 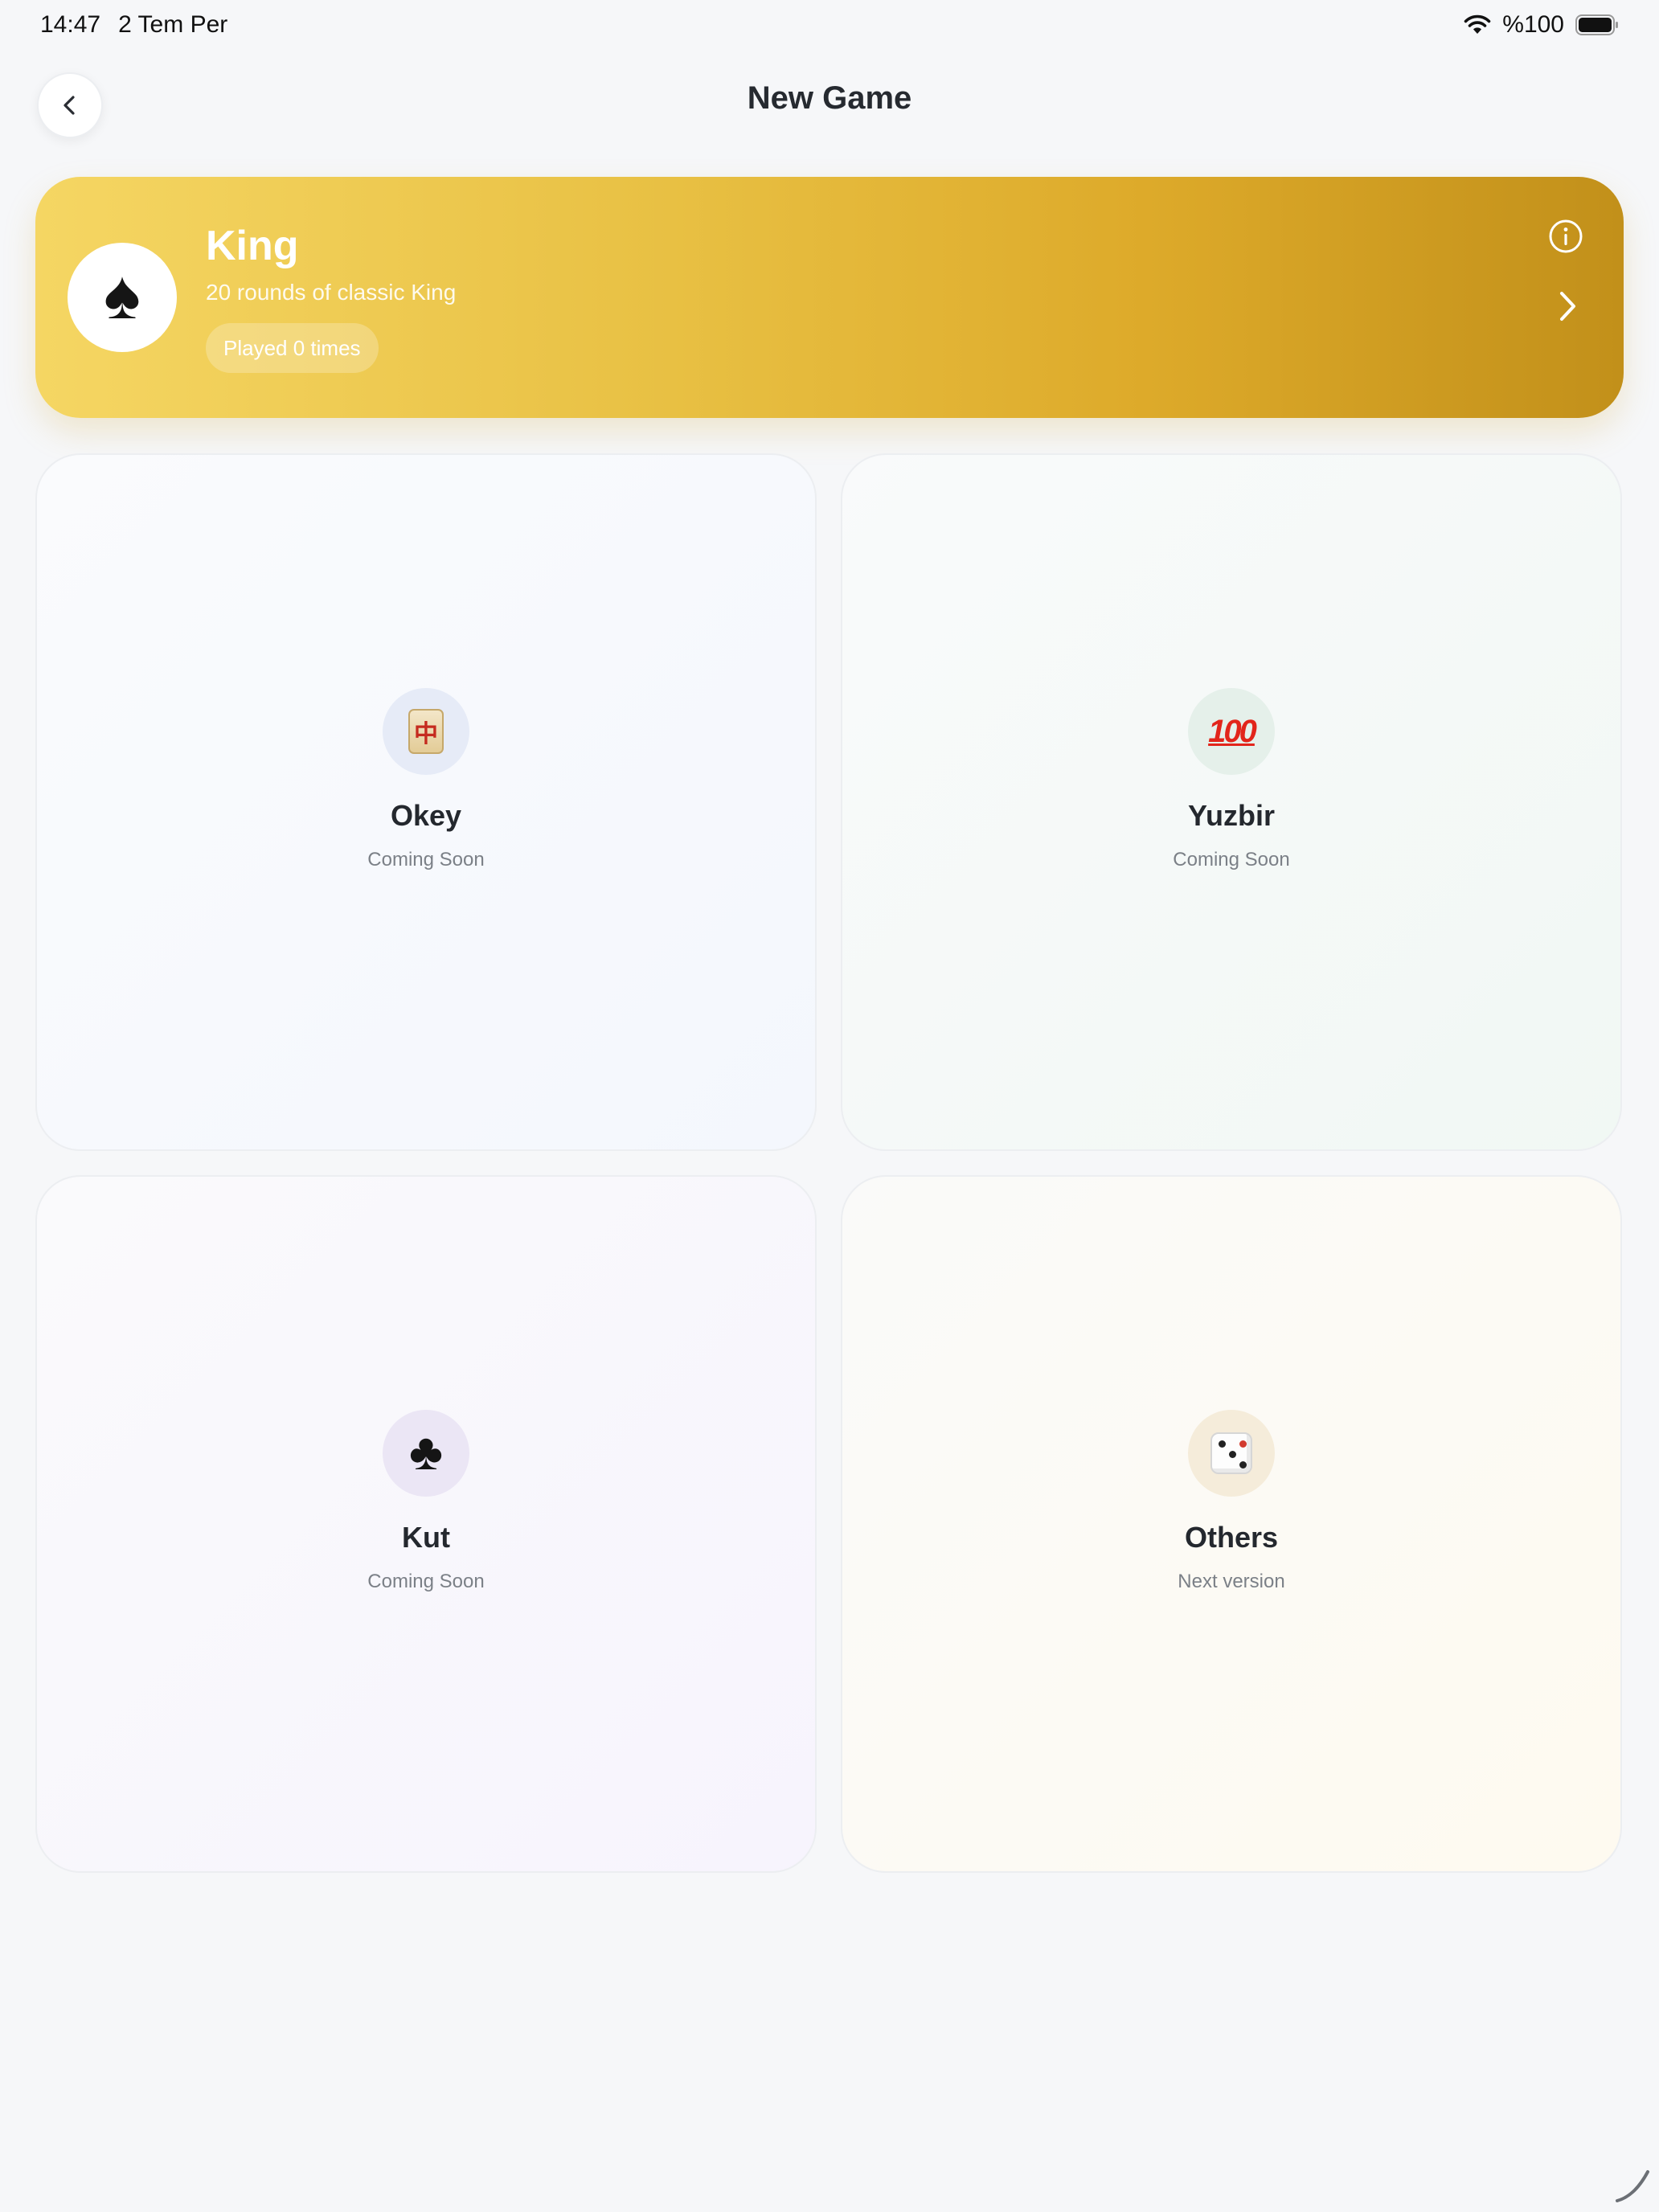 I want to click on chevron-right-icon, so click(x=1567, y=306).